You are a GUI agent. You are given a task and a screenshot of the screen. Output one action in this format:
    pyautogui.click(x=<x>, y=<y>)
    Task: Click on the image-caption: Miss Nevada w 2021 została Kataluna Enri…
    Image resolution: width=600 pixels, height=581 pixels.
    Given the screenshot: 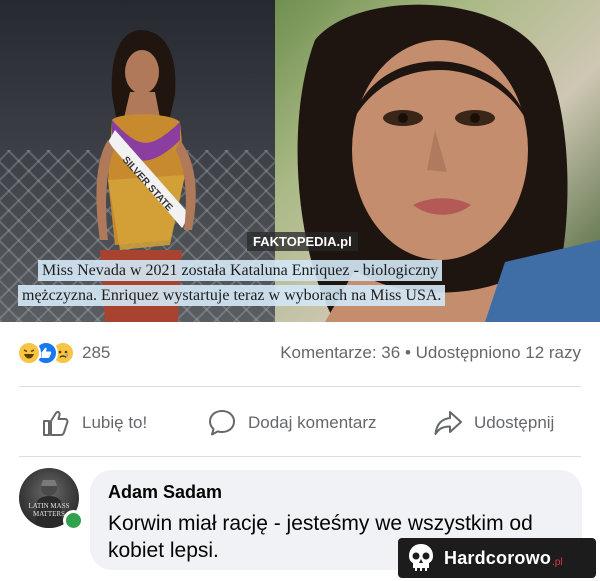 What is the action you would take?
    pyautogui.click(x=298, y=283)
    